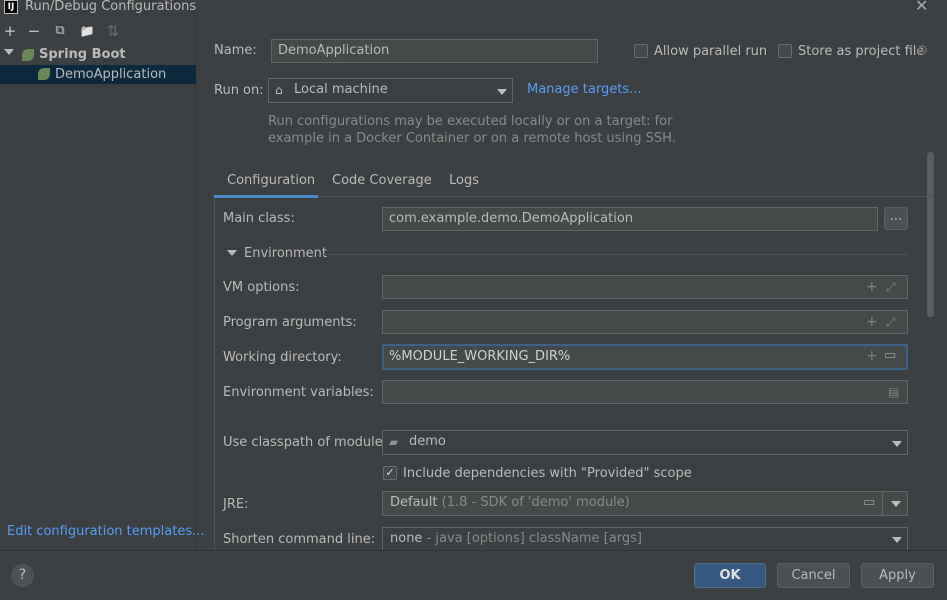 The image size is (947, 600). I want to click on tab-configuration: Configuration, so click(271, 180).